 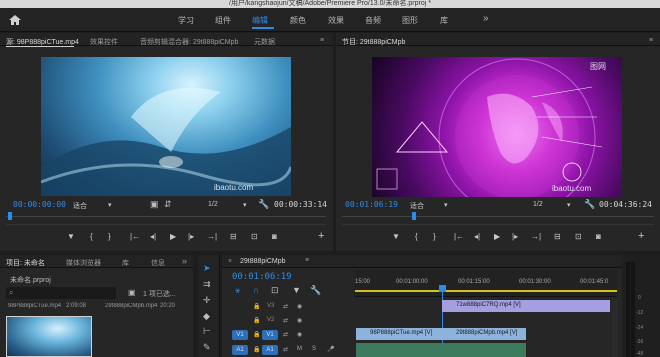 What do you see at coordinates (526, 306) in the screenshot?
I see `timeline-clip: 71w888piC7RQ.mp4 [V]` at bounding box center [526, 306].